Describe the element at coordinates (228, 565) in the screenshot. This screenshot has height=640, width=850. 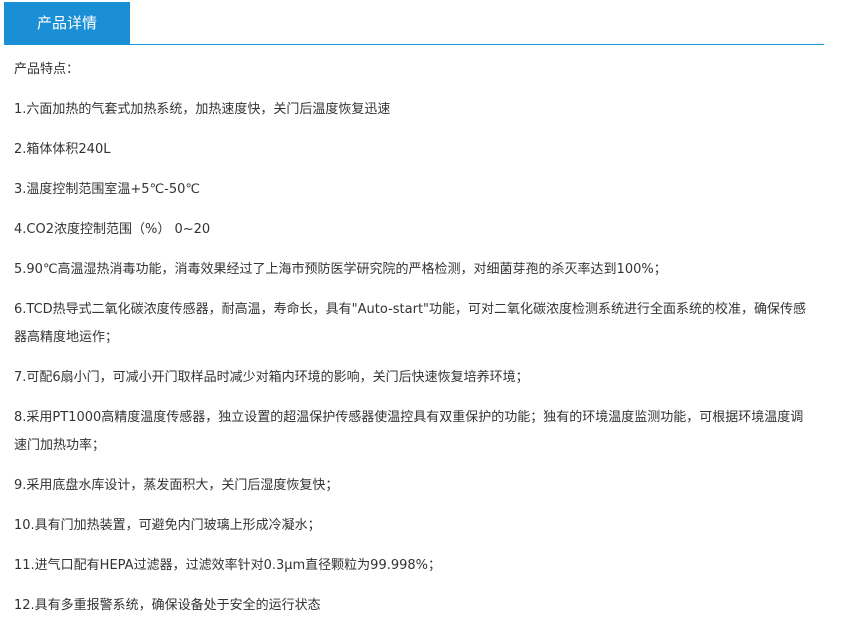
I see `feature-item-11: 11.进气口配有HEPA过滤器，过滤效率针对0.3μm直径颗粒为99.998%；` at that location.